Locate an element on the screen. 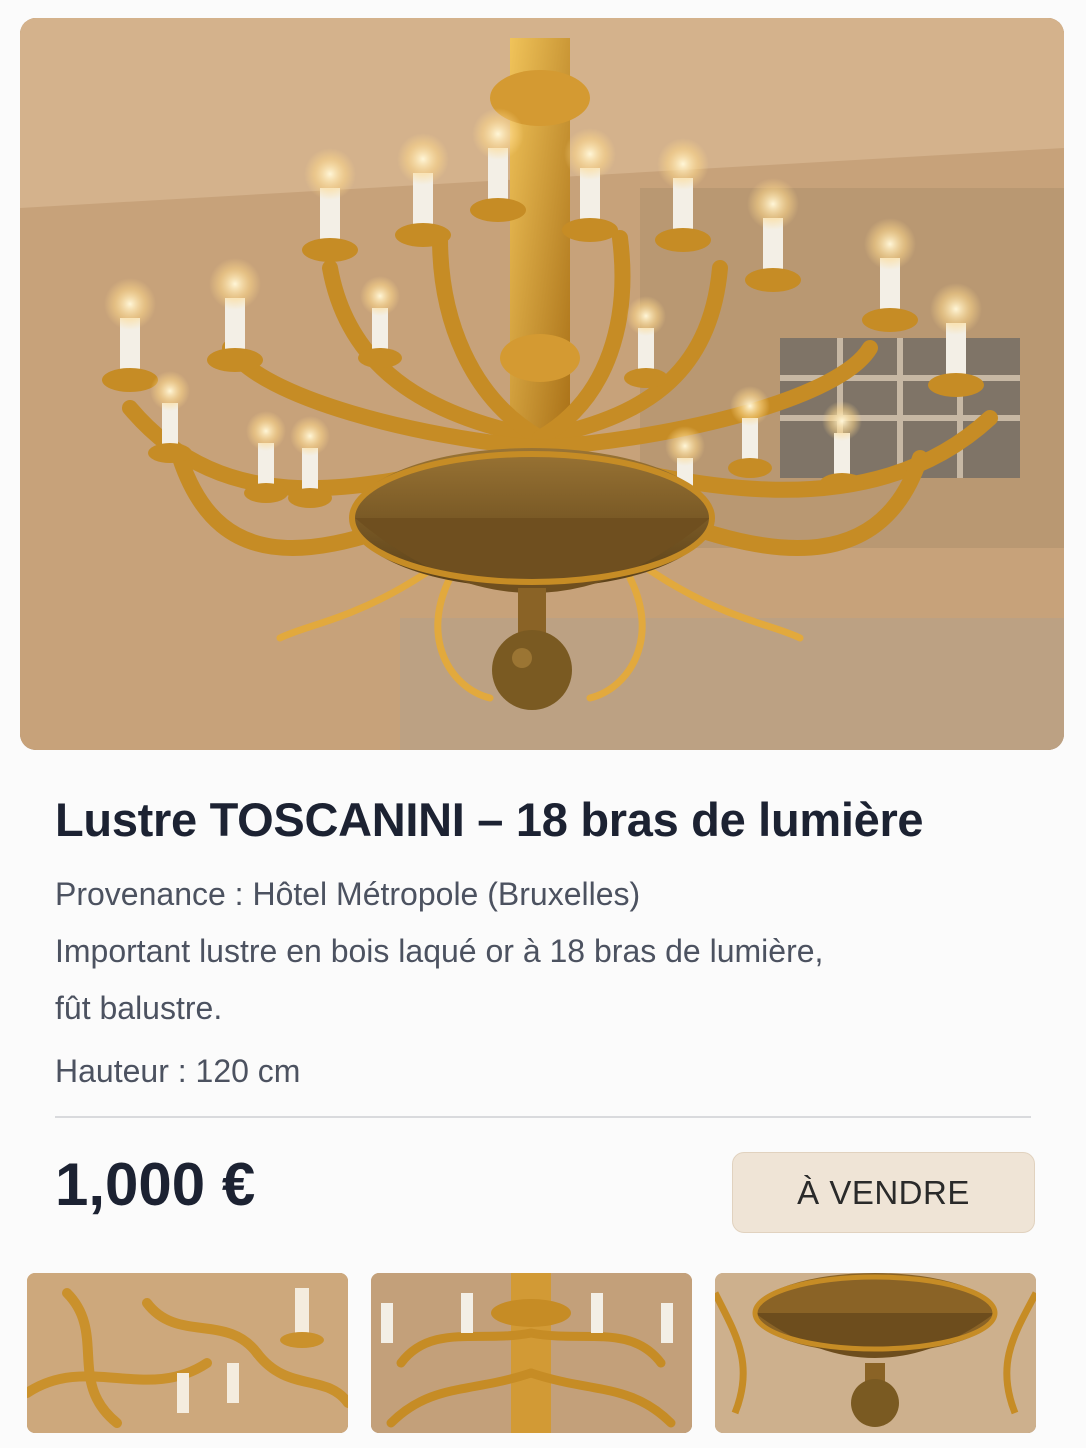 This screenshot has height=1448, width=1086. thumbnail-arms-detail is located at coordinates (187, 1353).